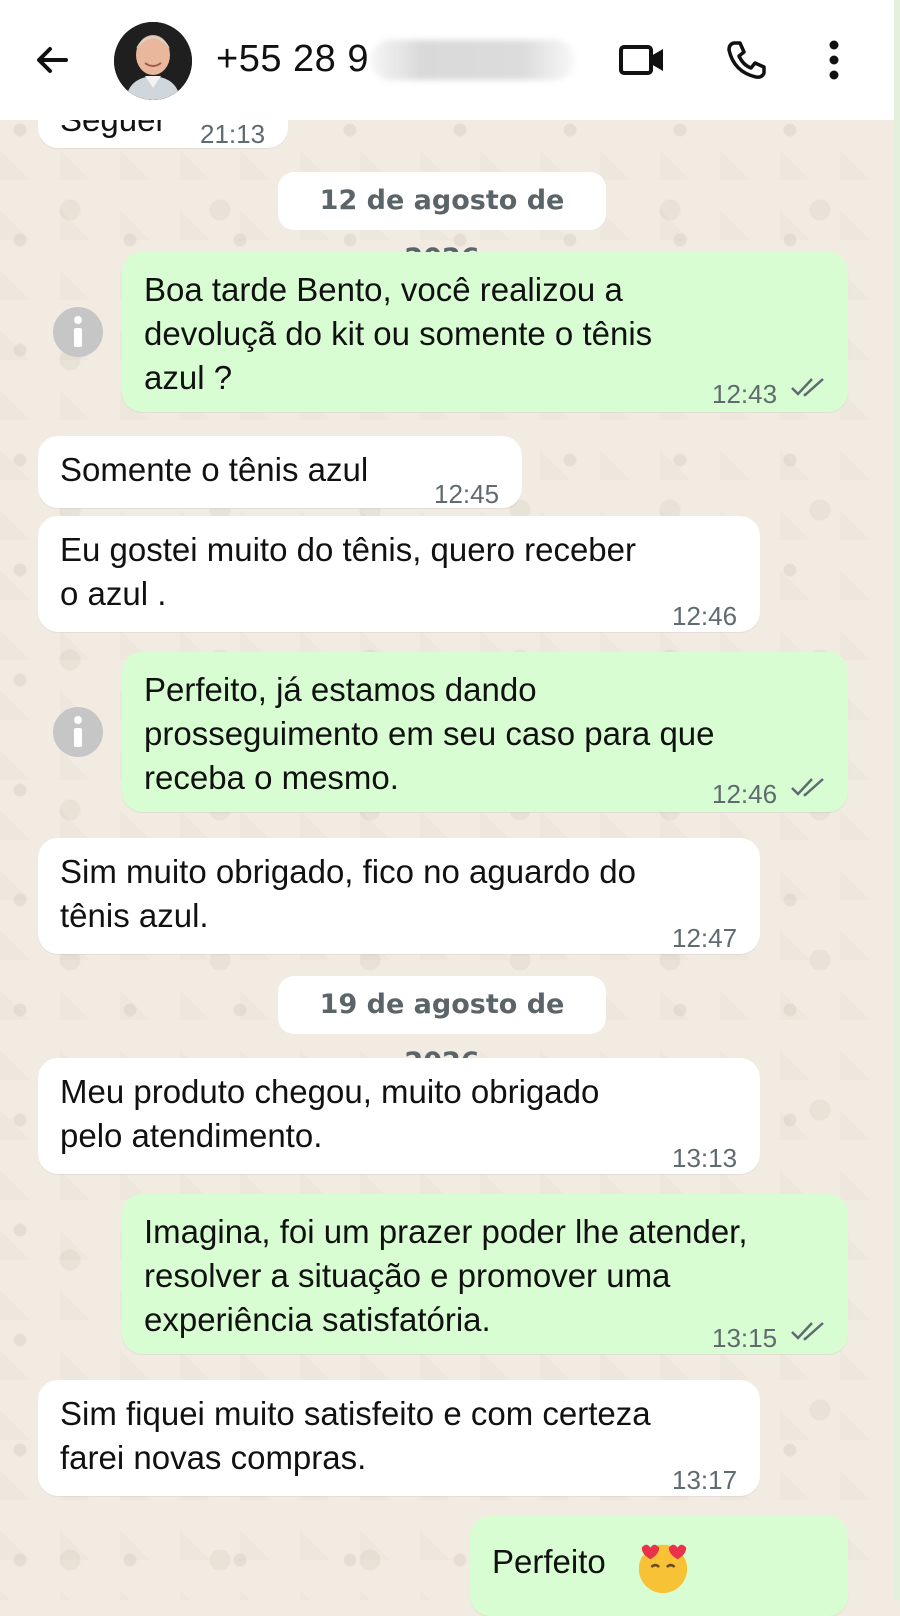 This screenshot has width=900, height=1616. I want to click on date-separator: 19 de agosto de 2026, so click(442, 1027).